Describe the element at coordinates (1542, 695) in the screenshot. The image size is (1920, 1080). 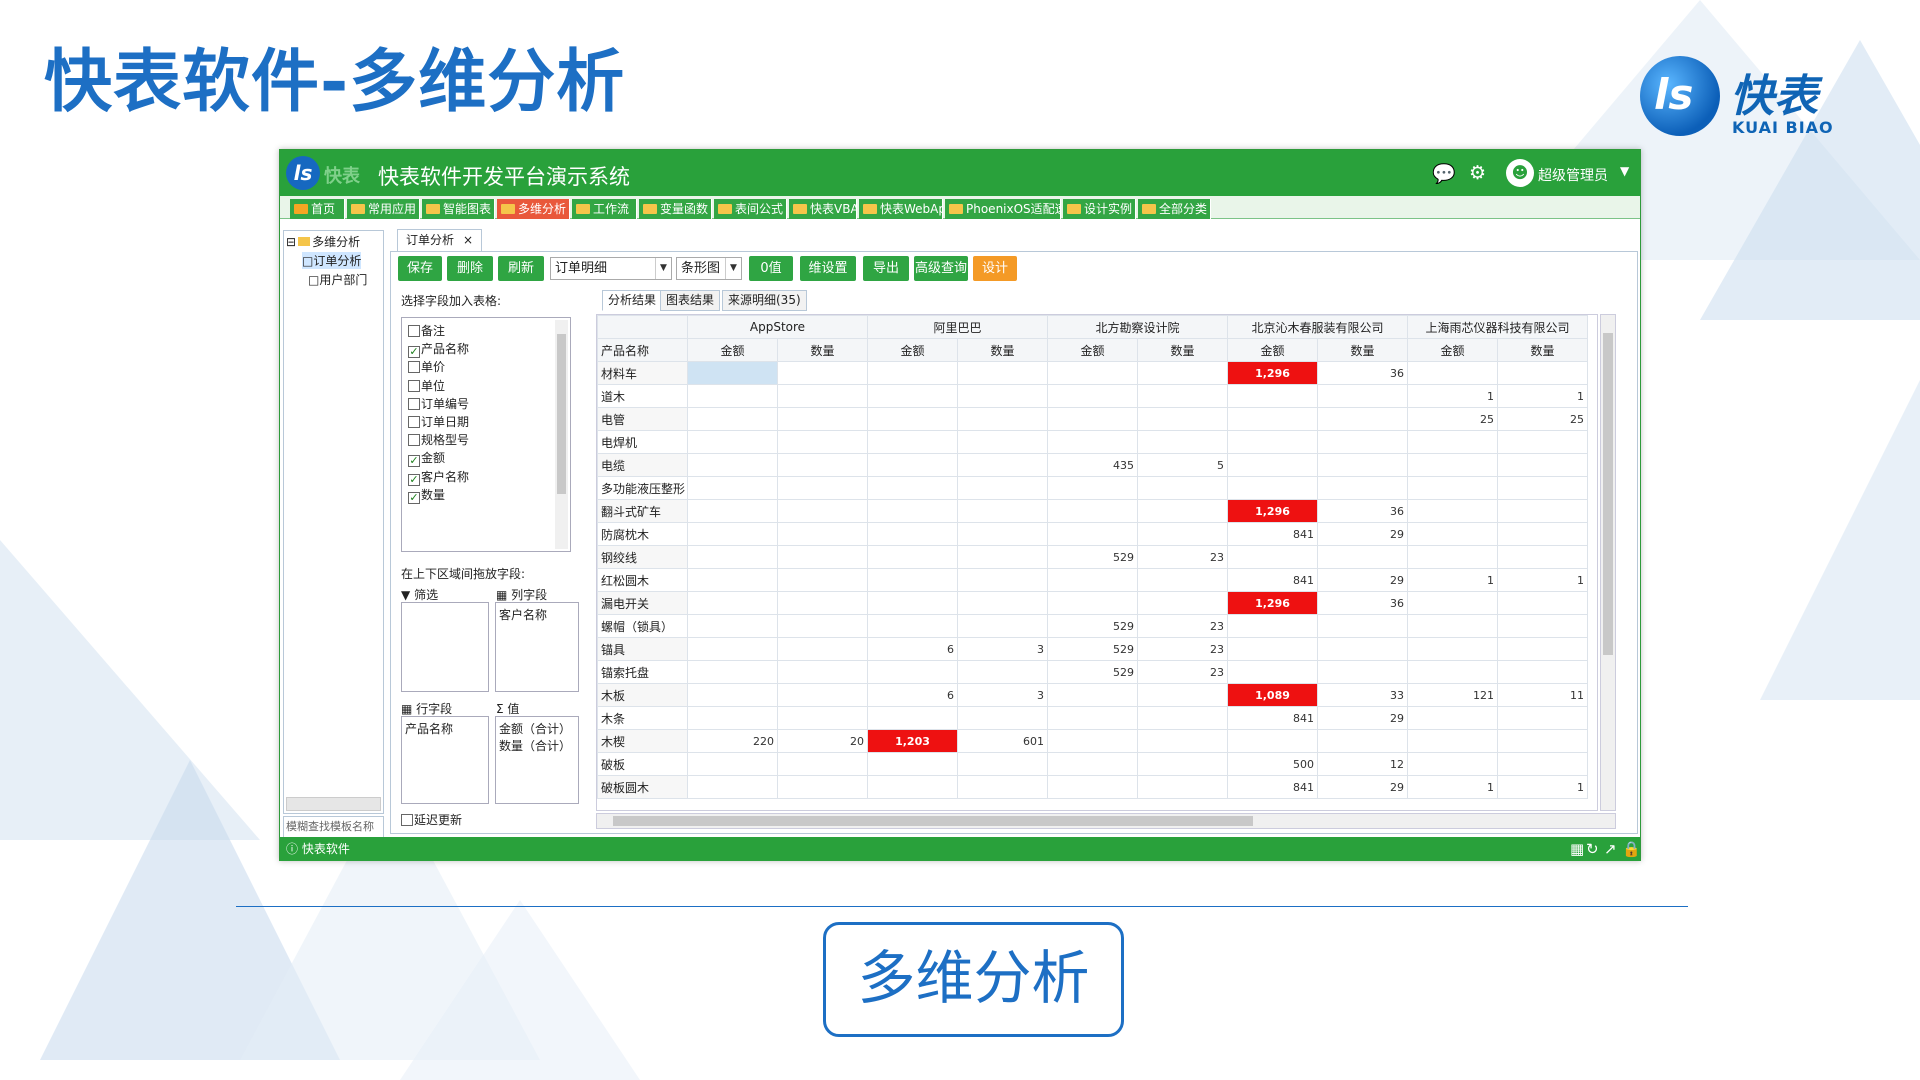
I see `pivot-cell: 11` at that location.